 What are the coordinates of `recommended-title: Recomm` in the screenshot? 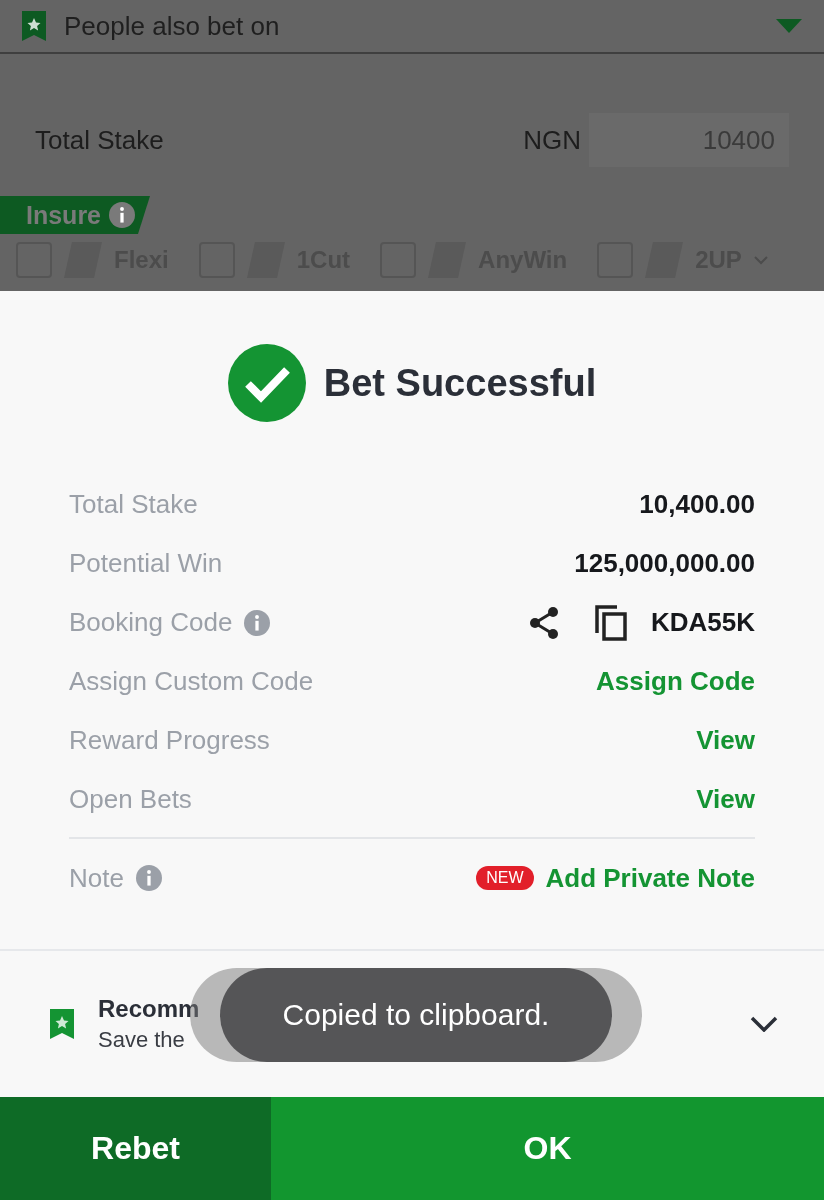 It's located at (149, 1009).